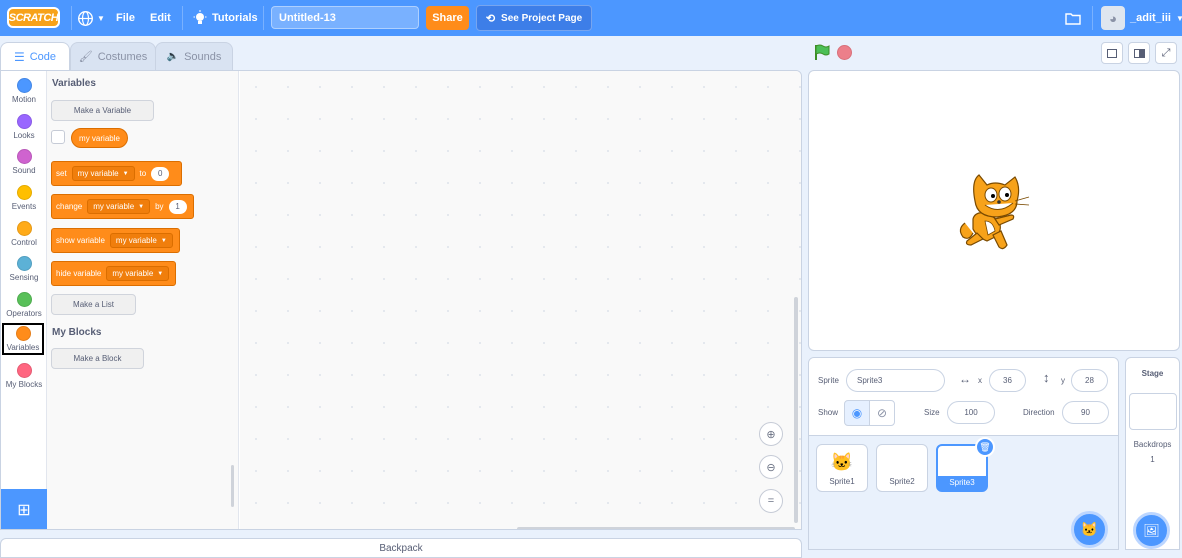 The width and height of the screenshot is (1182, 558). What do you see at coordinates (23, 339) in the screenshot?
I see `category-variables: Variables` at bounding box center [23, 339].